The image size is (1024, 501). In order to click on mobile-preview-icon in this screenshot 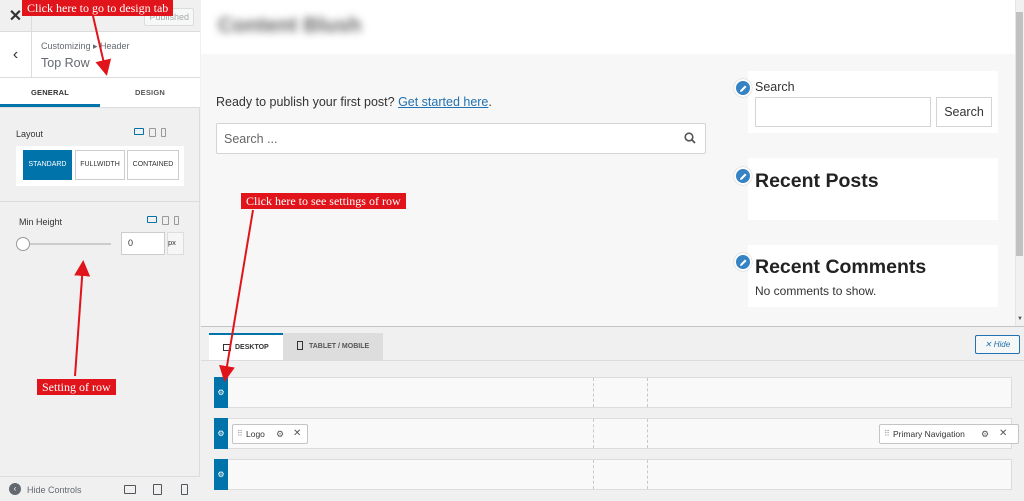, I will do `click(184, 489)`.